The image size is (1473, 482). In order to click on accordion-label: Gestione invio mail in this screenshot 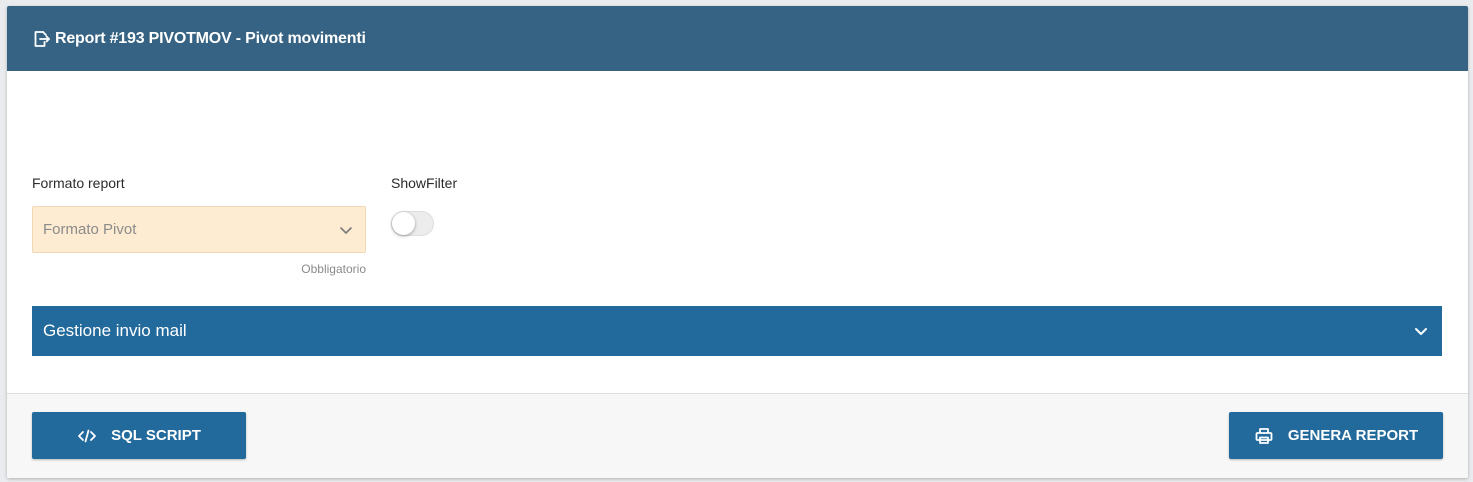, I will do `click(115, 330)`.